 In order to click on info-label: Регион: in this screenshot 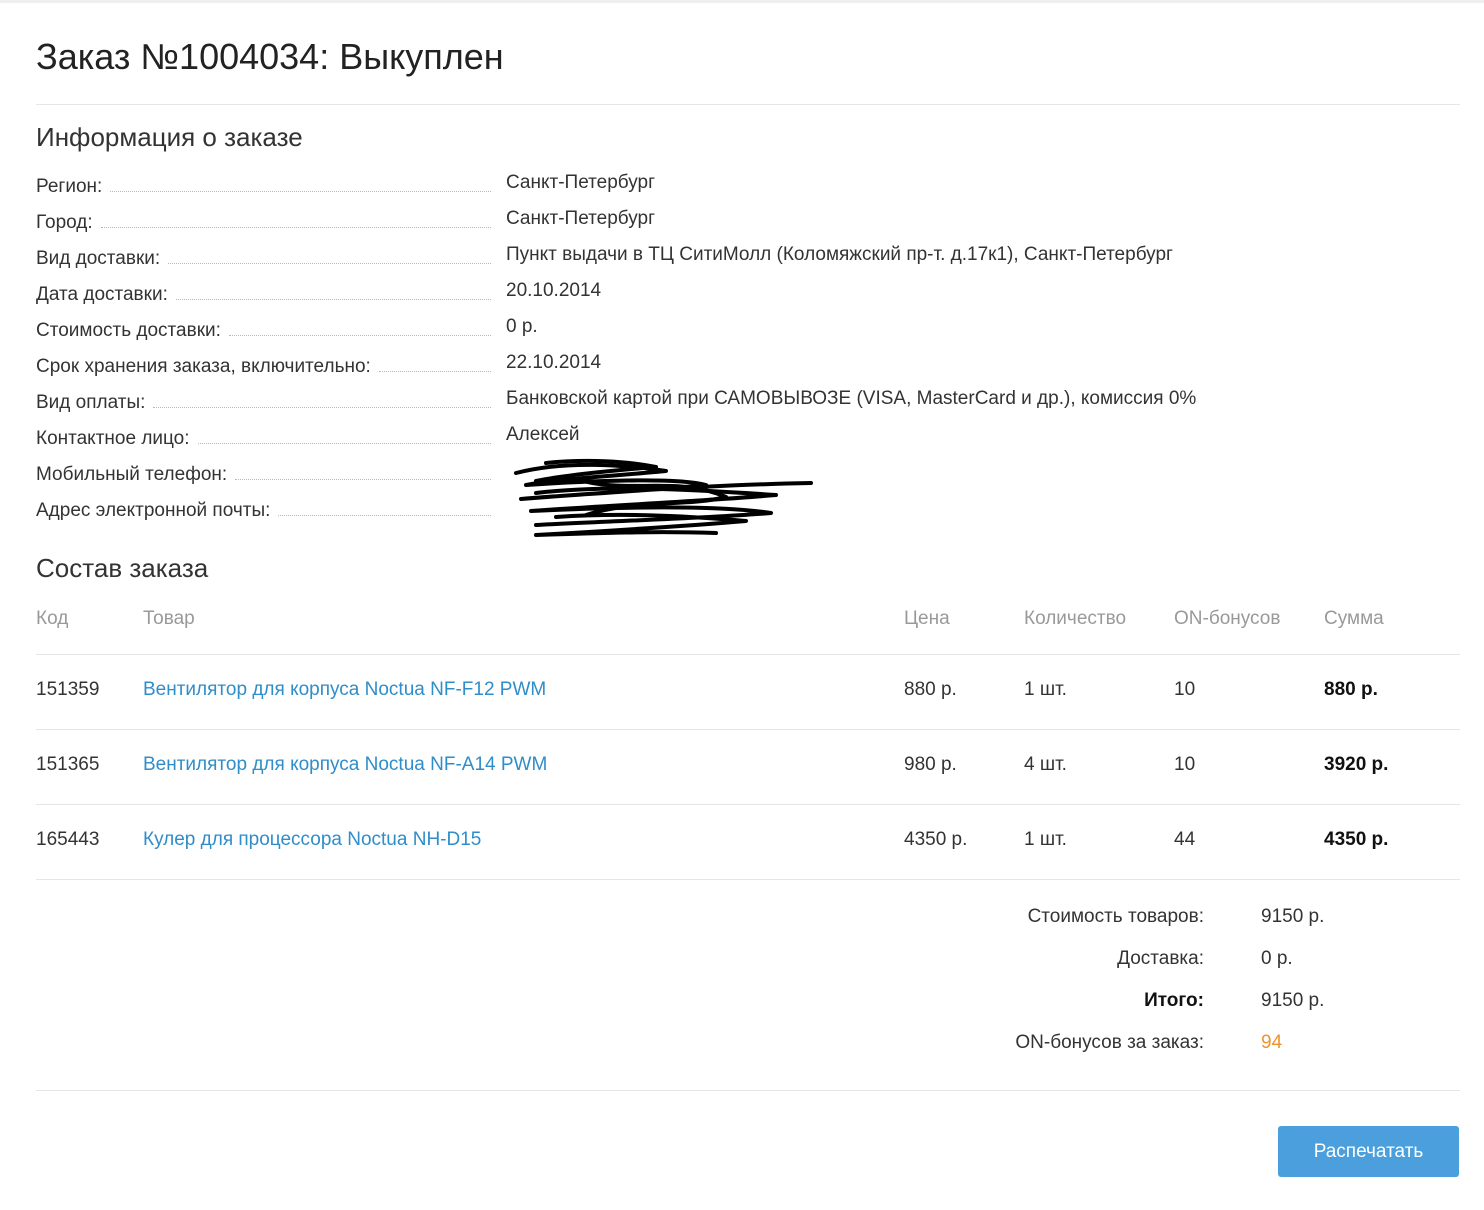, I will do `click(69, 186)`.